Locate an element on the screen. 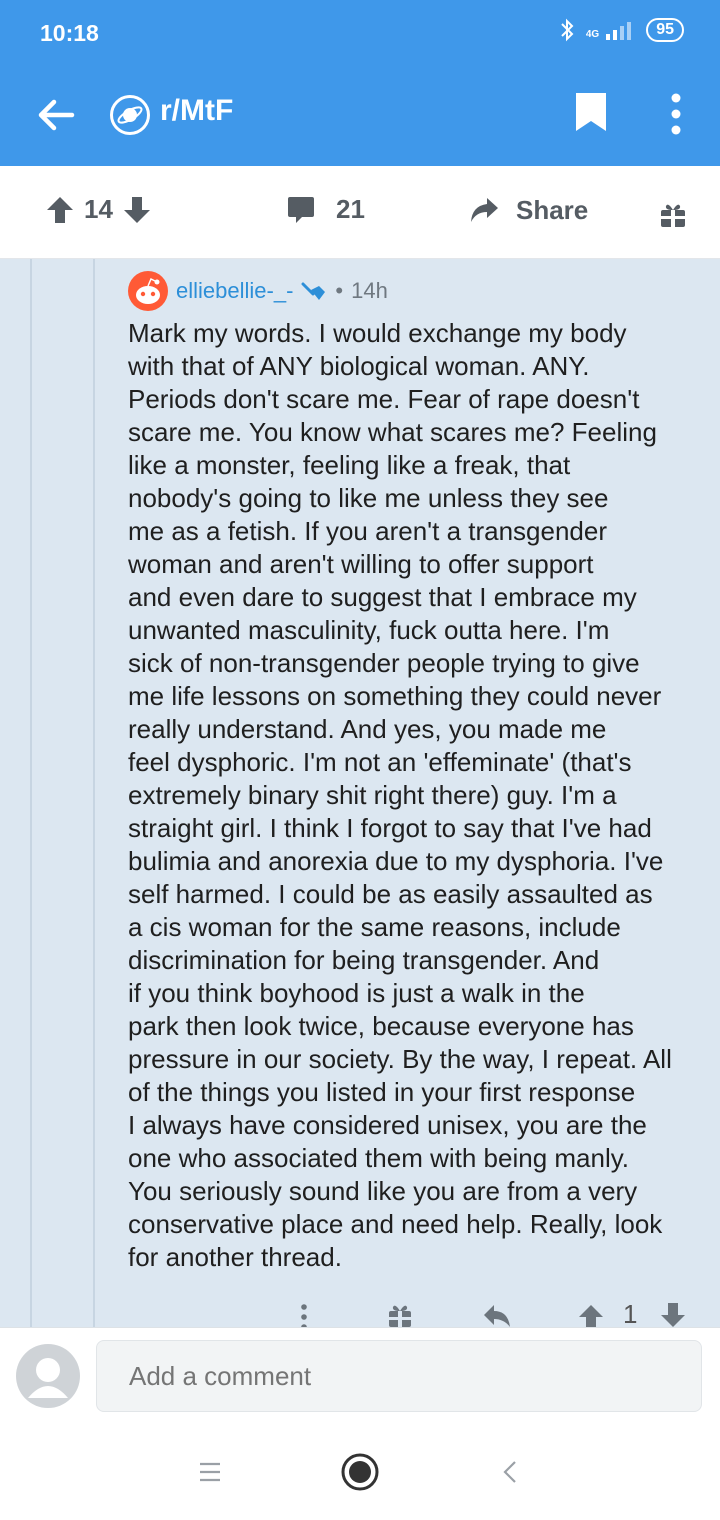 This screenshot has height=1520, width=720. comment-author: elliebellie-_- is located at coordinates (234, 291).